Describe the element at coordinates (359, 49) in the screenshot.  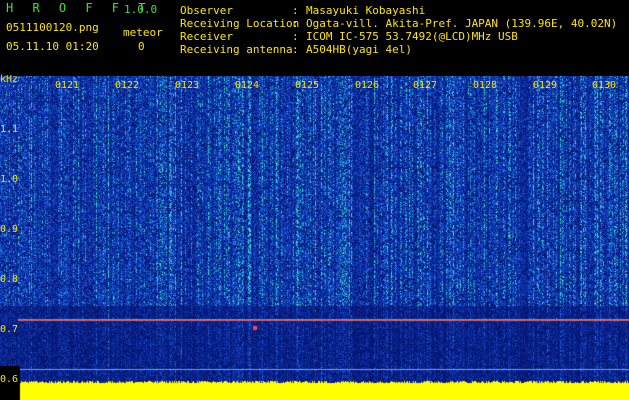
I see `info-value-antenna: A504HB(yagi 4el)` at that location.